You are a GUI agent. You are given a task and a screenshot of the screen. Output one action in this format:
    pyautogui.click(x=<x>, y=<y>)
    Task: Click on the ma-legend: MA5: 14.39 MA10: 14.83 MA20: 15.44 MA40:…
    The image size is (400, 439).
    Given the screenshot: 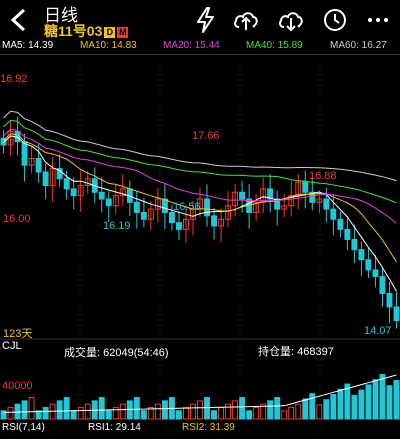 What is the action you would take?
    pyautogui.click(x=200, y=46)
    